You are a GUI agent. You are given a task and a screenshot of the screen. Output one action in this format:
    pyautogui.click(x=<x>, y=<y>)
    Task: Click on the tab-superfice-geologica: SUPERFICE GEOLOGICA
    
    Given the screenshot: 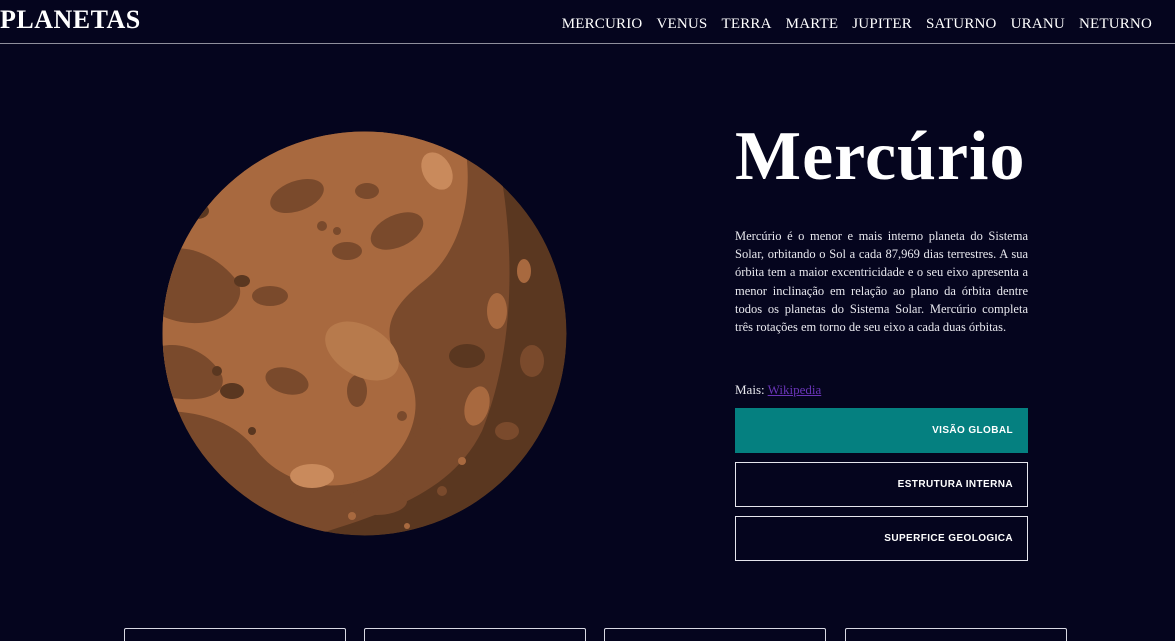 What is the action you would take?
    pyautogui.click(x=881, y=538)
    